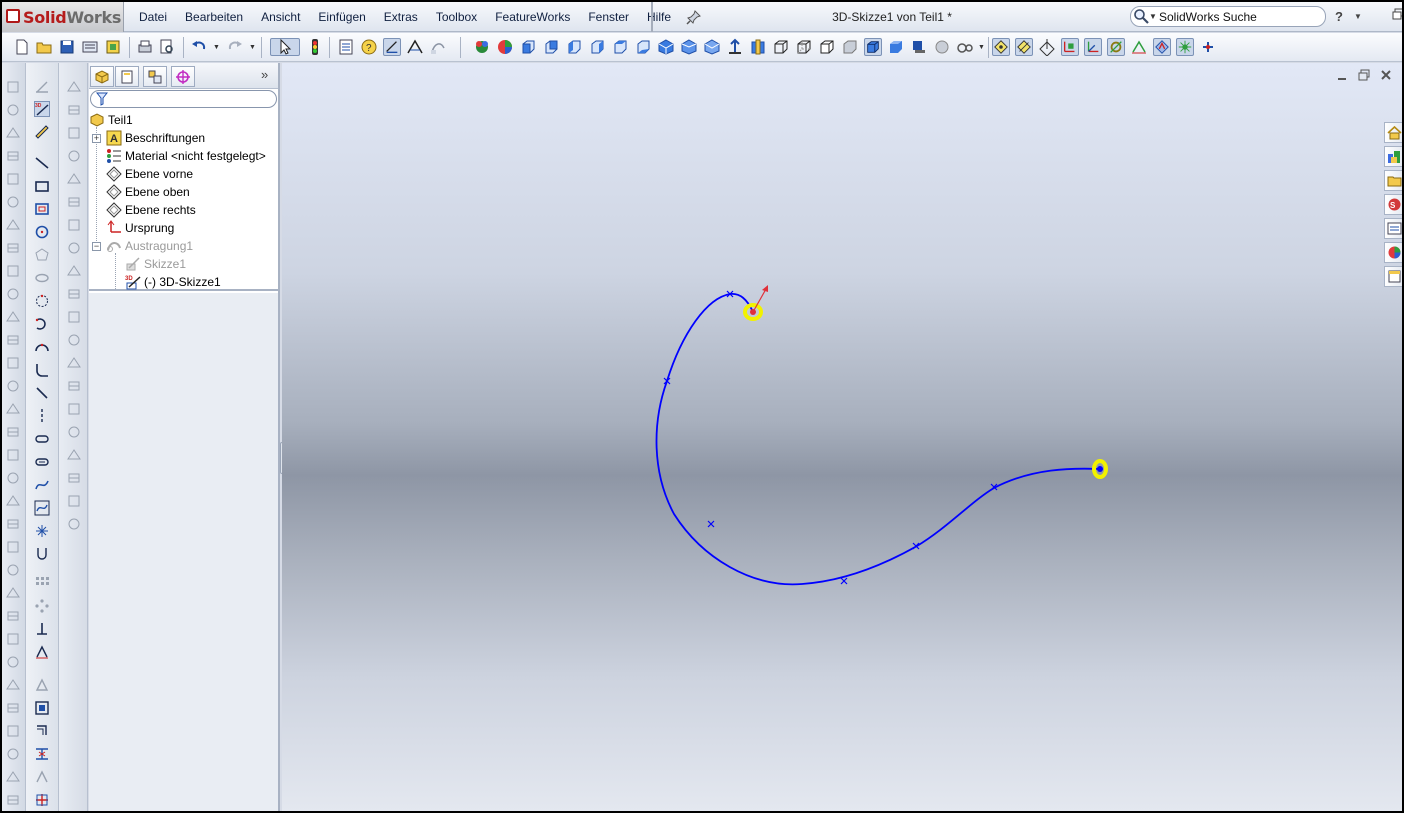 This screenshot has width=1404, height=813. Describe the element at coordinates (44, 47) in the screenshot. I see `open-folder-icon` at that location.